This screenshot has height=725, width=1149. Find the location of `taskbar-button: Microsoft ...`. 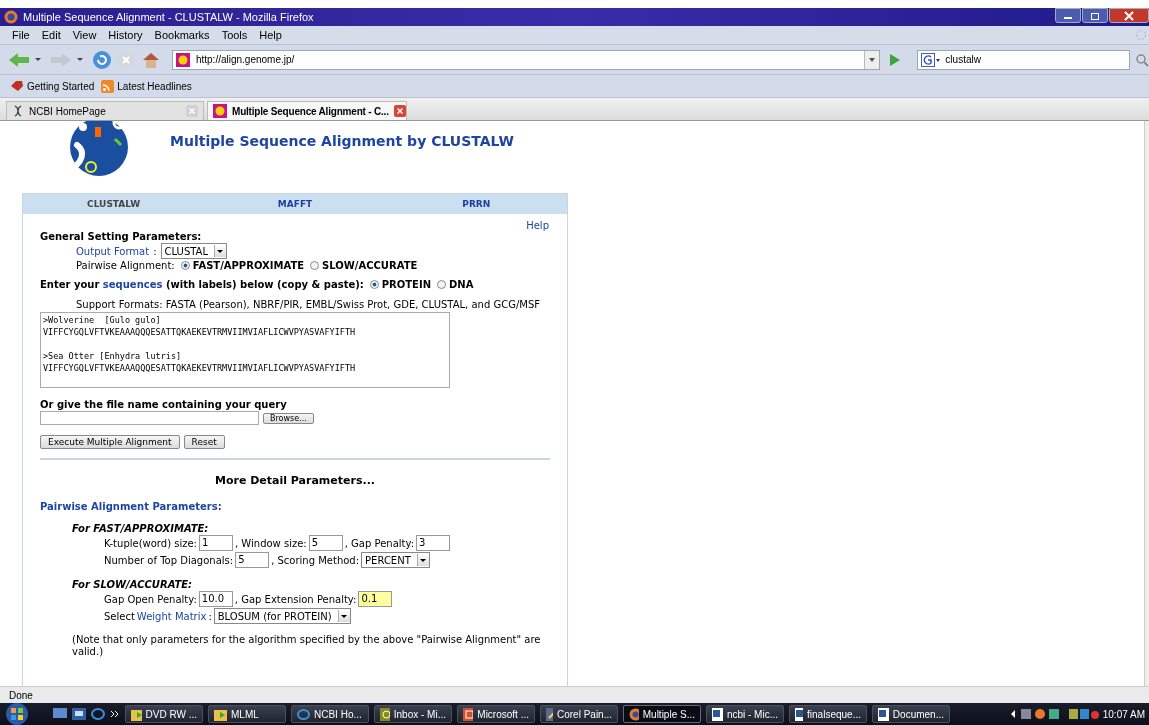

taskbar-button: Microsoft ... is located at coordinates (496, 714).